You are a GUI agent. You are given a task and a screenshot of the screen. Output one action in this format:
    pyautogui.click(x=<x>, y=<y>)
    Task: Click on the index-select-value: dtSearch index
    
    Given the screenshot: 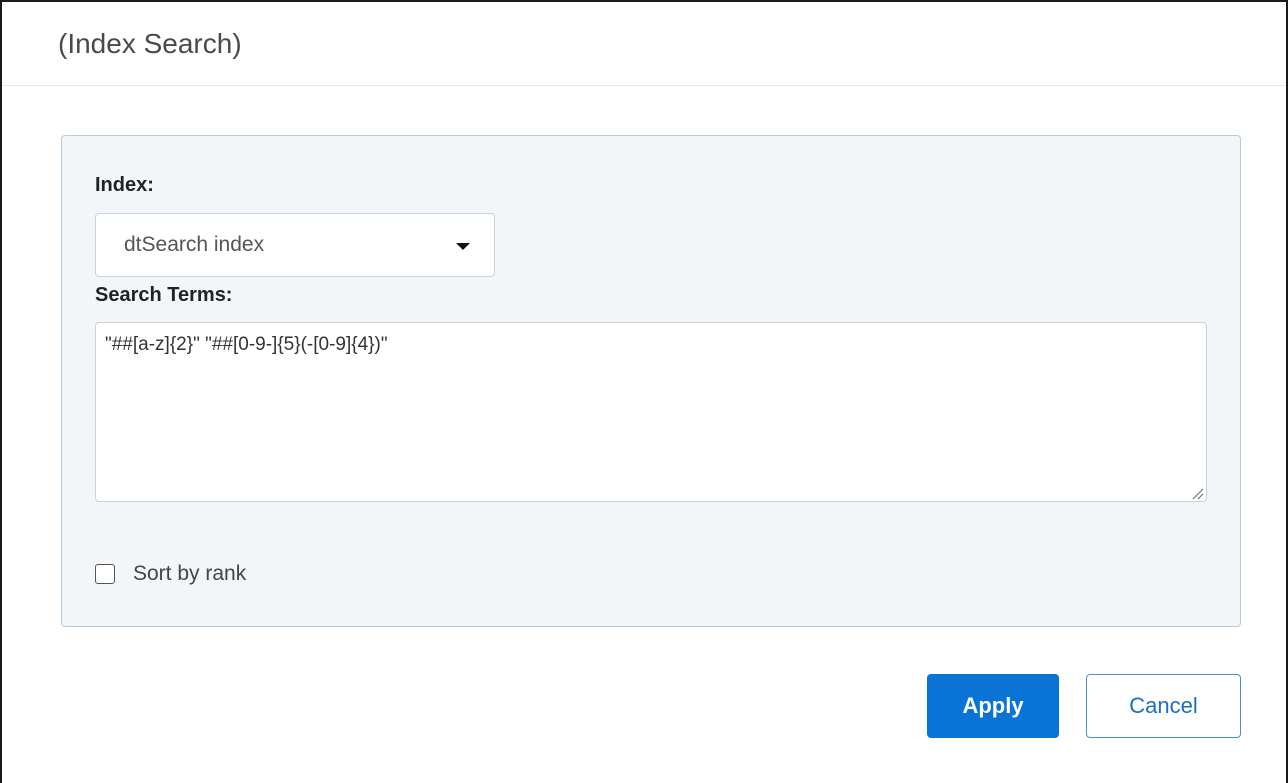 What is the action you would take?
    pyautogui.click(x=194, y=244)
    